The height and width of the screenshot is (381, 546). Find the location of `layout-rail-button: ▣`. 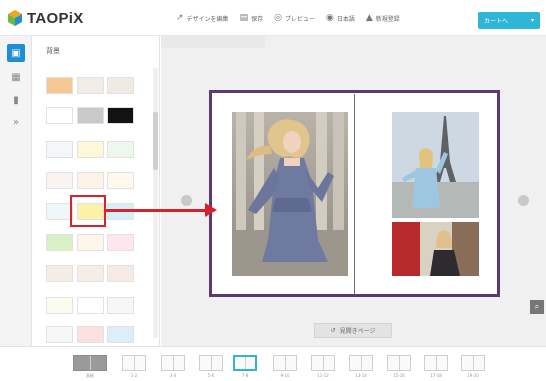

layout-rail-button: ▣ is located at coordinates (16, 53).